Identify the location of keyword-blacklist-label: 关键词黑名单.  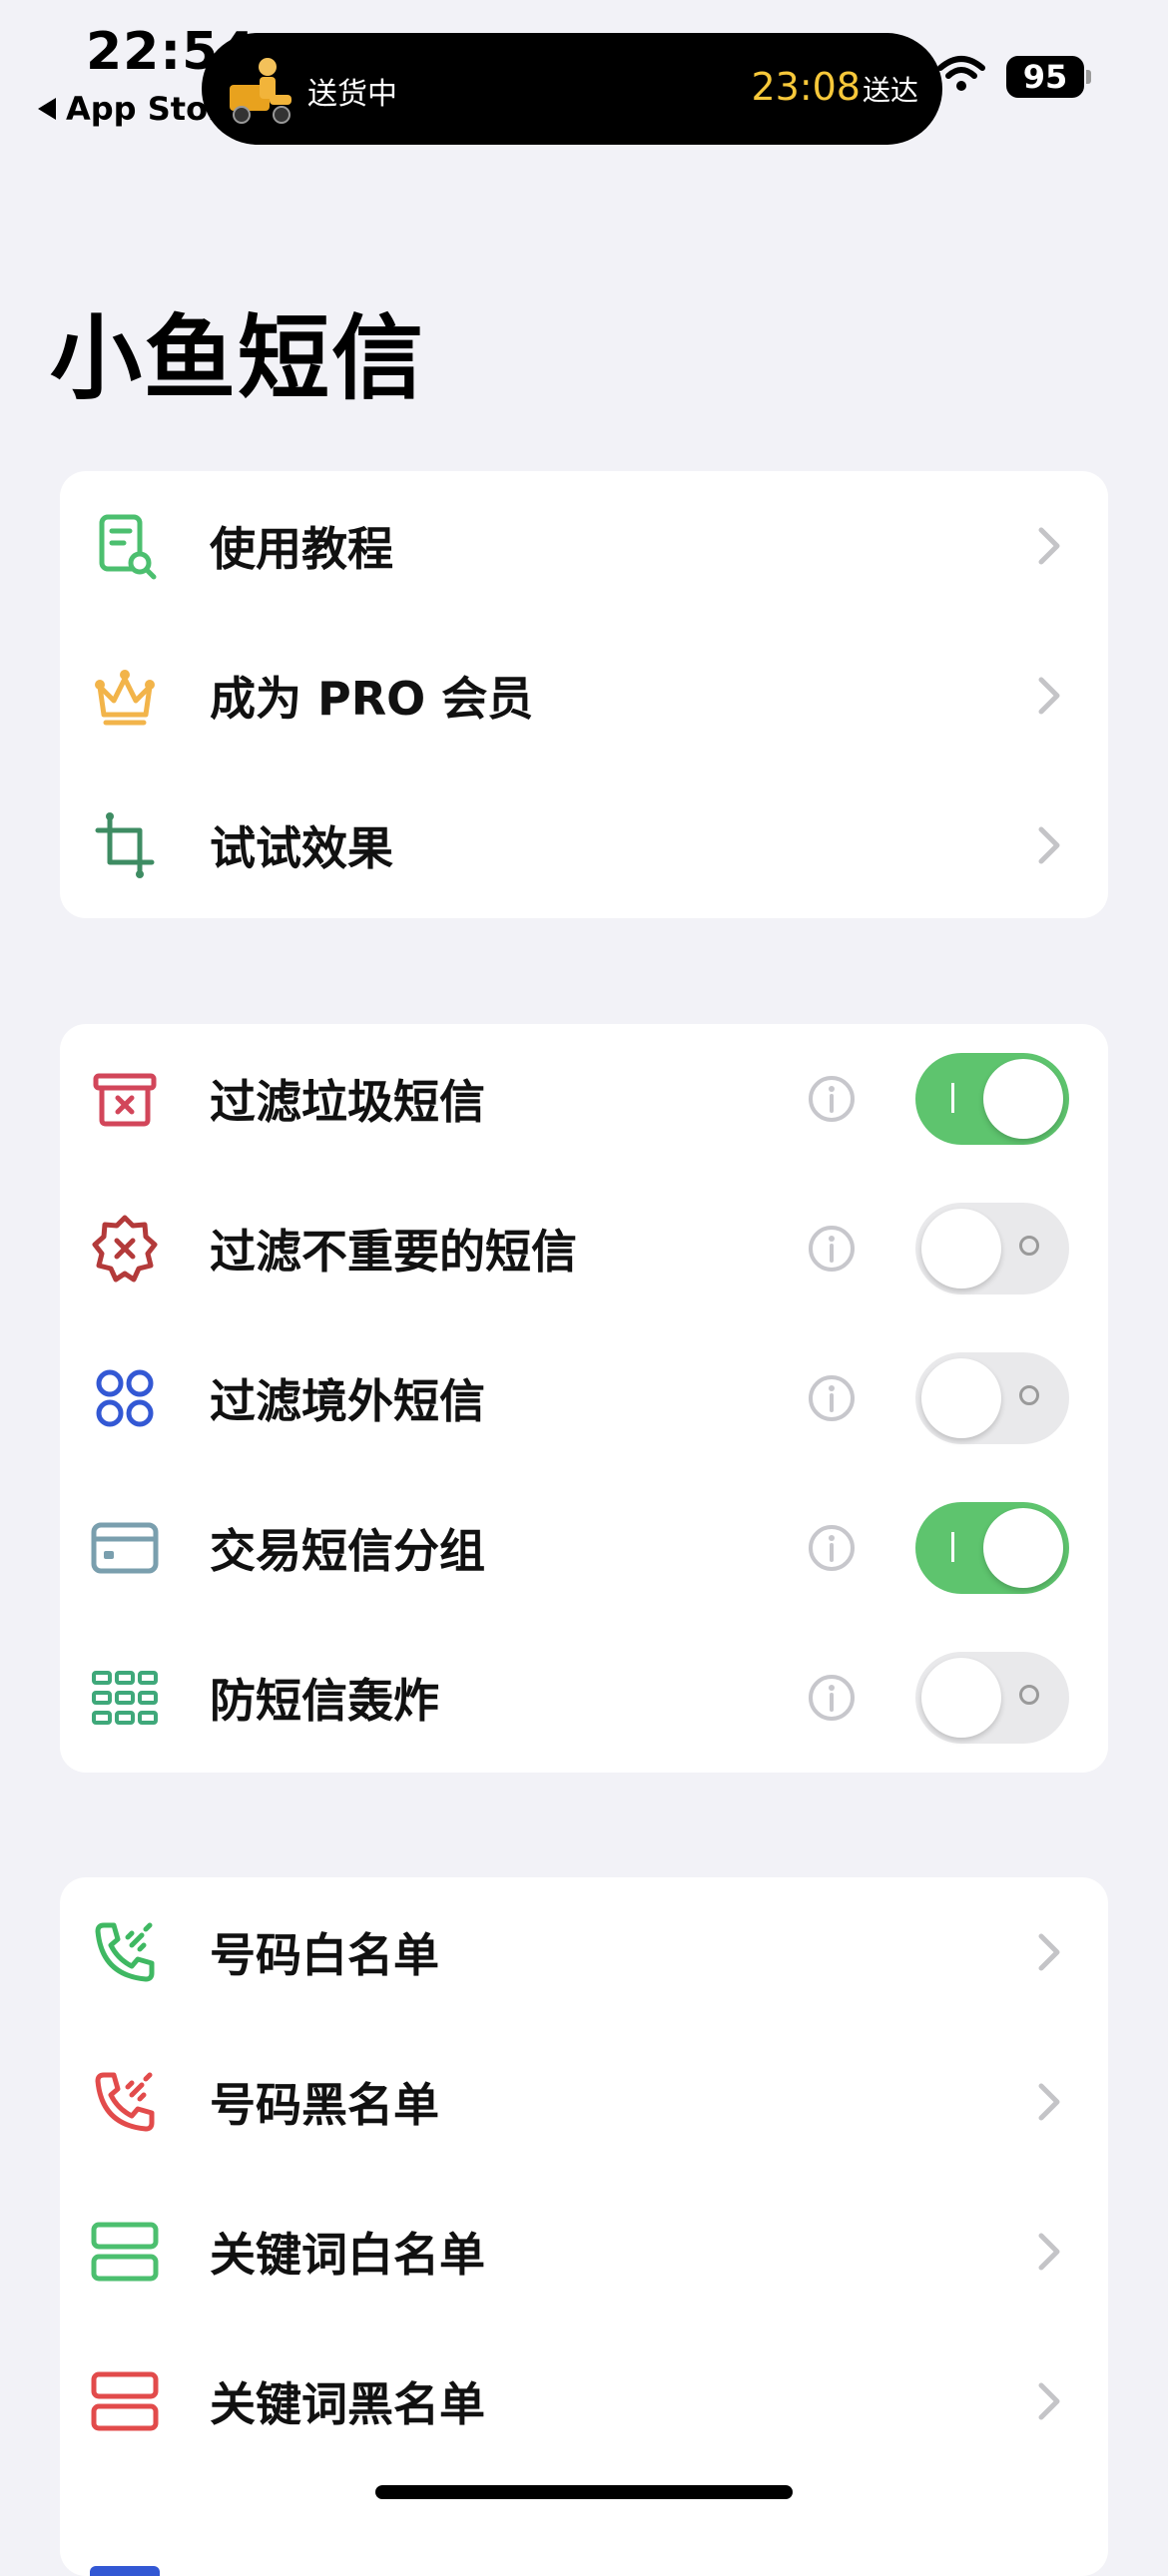
(347, 2404).